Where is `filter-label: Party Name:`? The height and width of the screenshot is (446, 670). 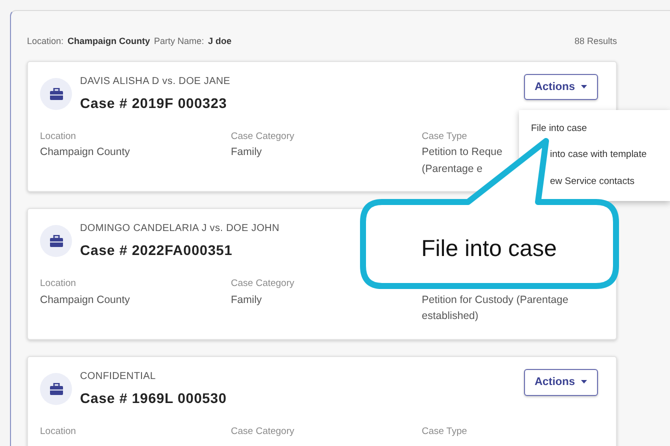 filter-label: Party Name: is located at coordinates (179, 41).